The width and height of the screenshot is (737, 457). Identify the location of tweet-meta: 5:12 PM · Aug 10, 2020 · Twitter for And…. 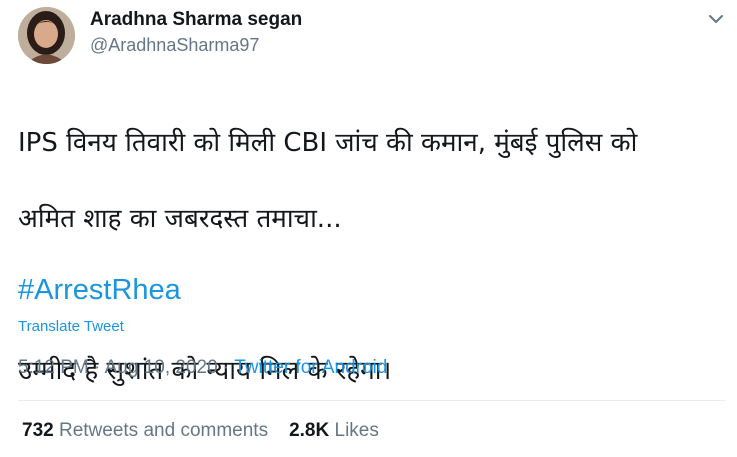
(202, 368).